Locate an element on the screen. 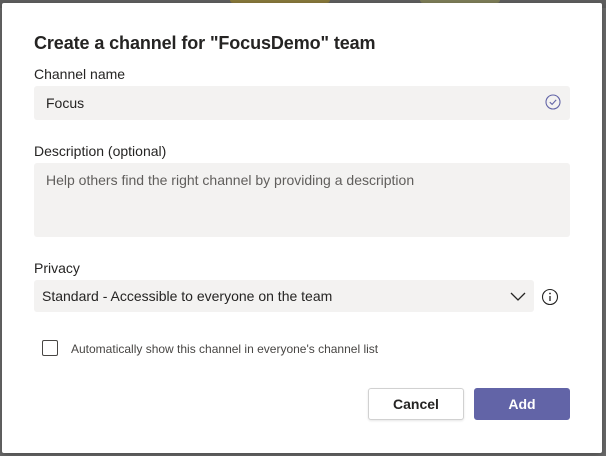  info-icon is located at coordinates (550, 297).